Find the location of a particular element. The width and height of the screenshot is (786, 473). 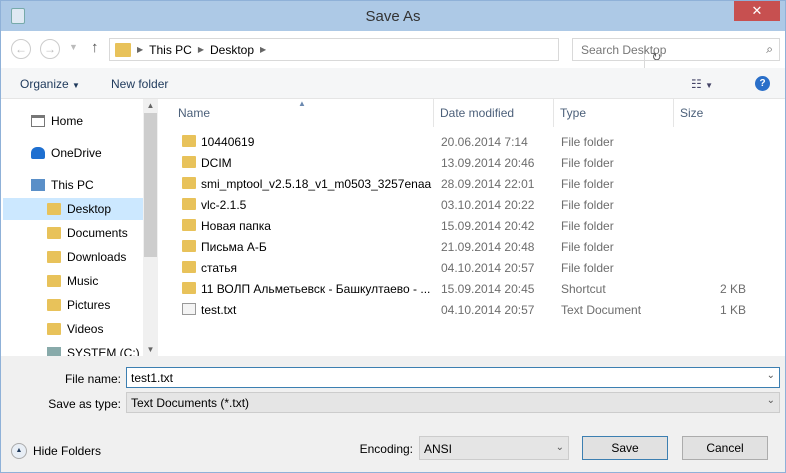

view-options-button: ☷ ▼ is located at coordinates (702, 84).